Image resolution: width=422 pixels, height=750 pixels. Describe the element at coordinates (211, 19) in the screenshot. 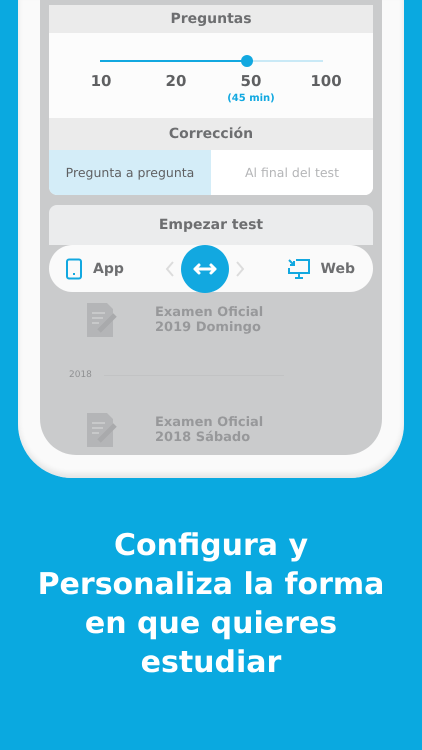

I see `section-header: Preguntas` at that location.